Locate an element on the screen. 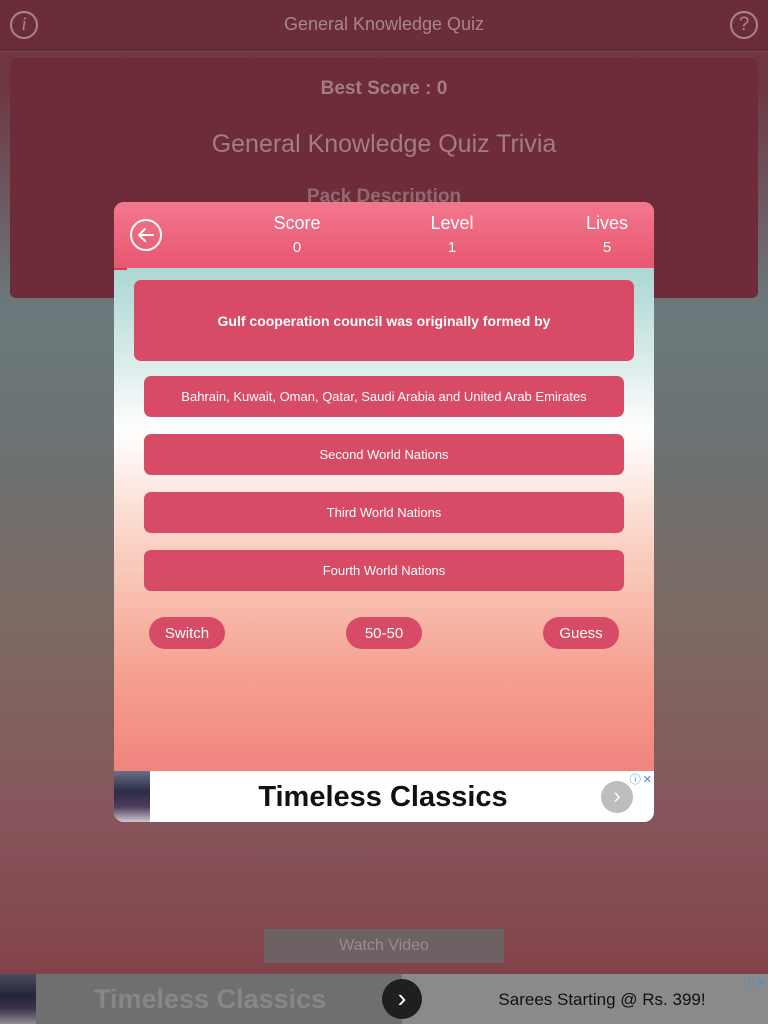 The height and width of the screenshot is (1024, 768). score-label: Score is located at coordinates (297, 223).